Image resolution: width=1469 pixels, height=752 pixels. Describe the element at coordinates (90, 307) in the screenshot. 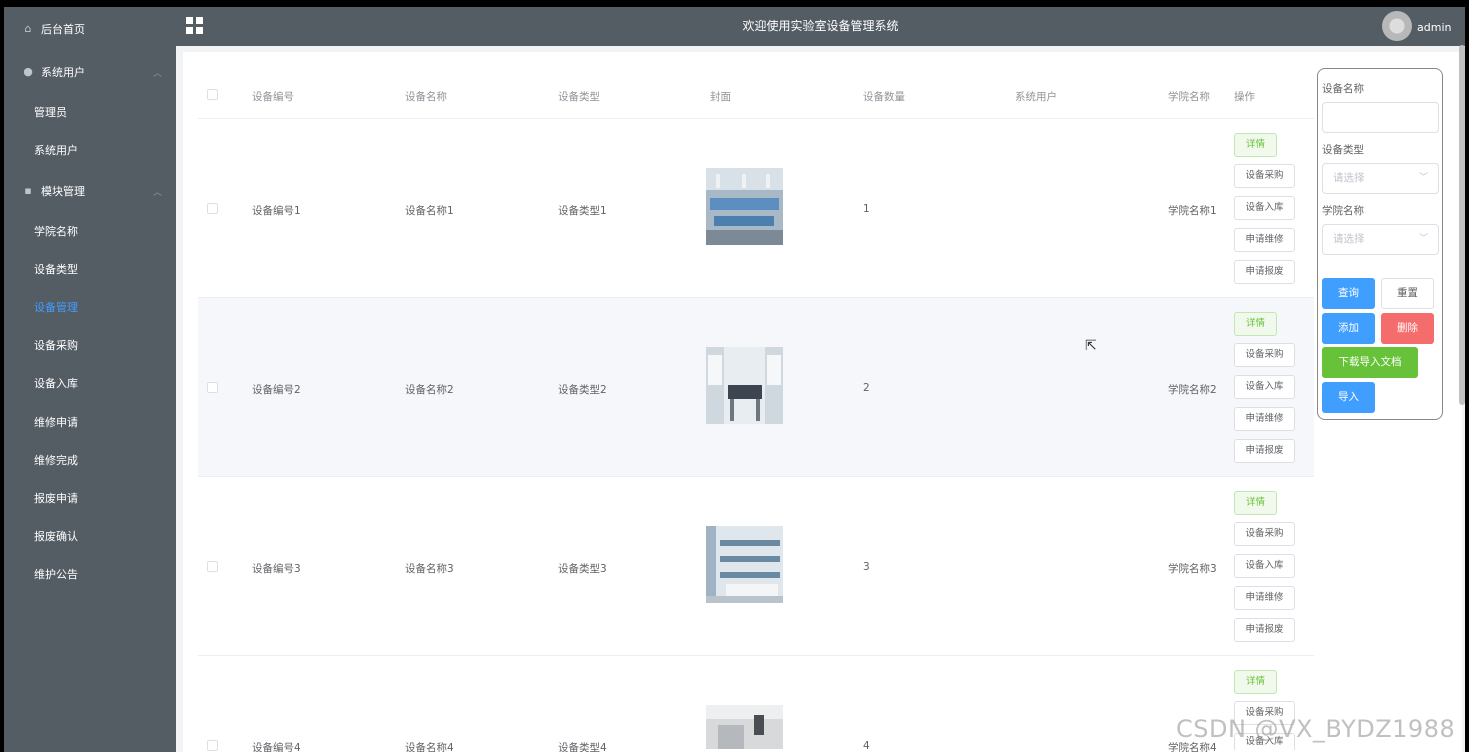

I see `sidebar-item-device-management: 设备管理` at that location.